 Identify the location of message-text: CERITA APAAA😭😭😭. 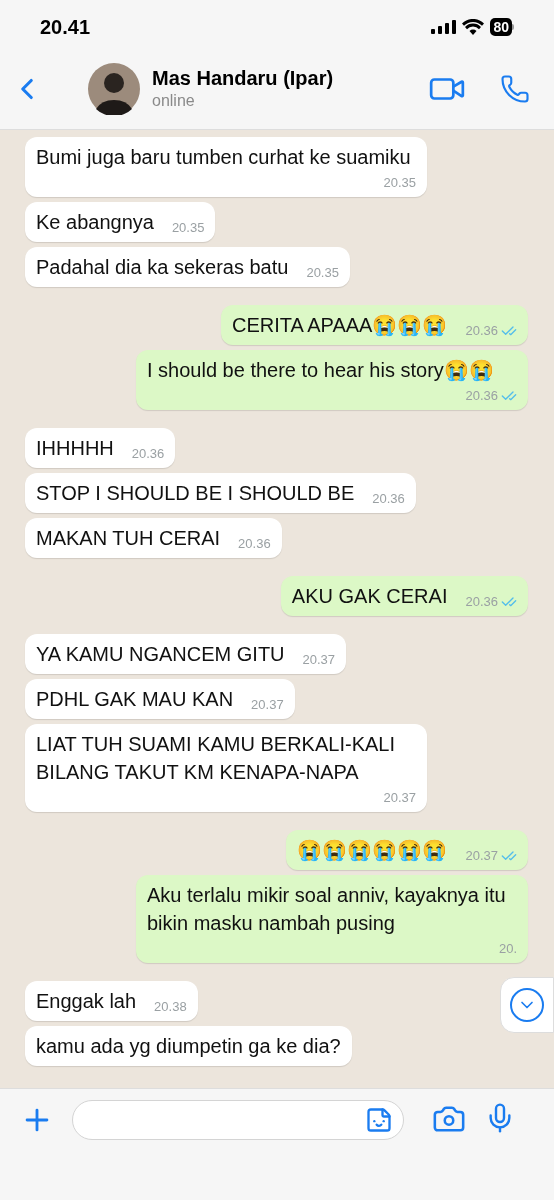
(340, 325).